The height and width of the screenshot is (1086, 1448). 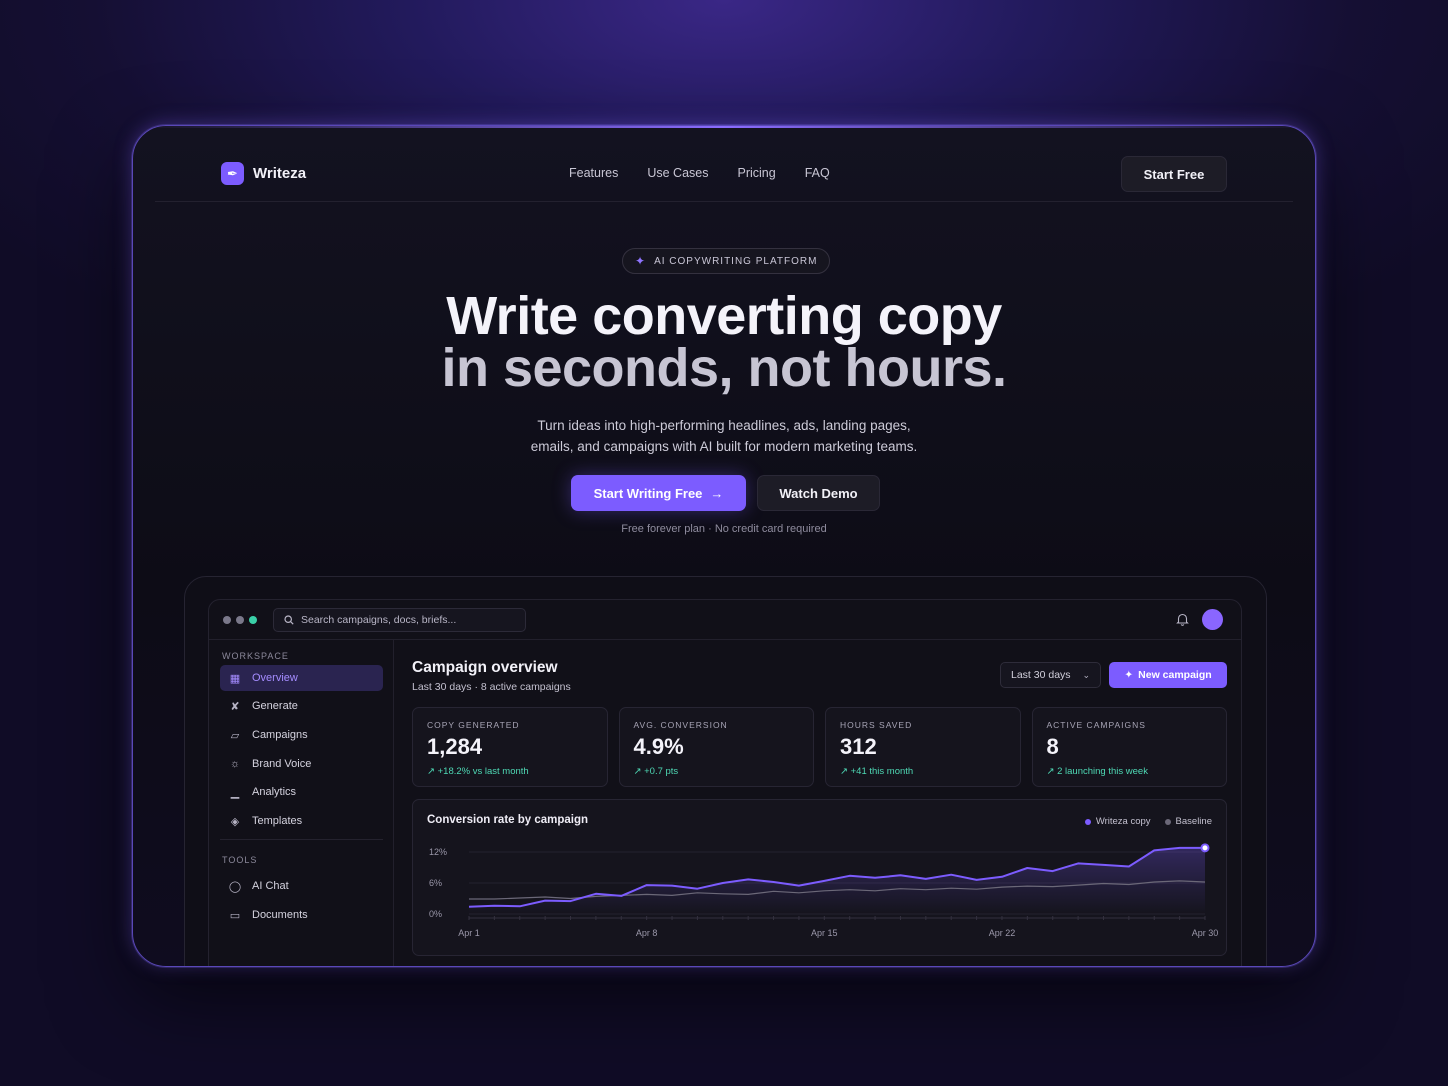 I want to click on start-writing-free-button: Start Writing Free →, so click(x=658, y=493).